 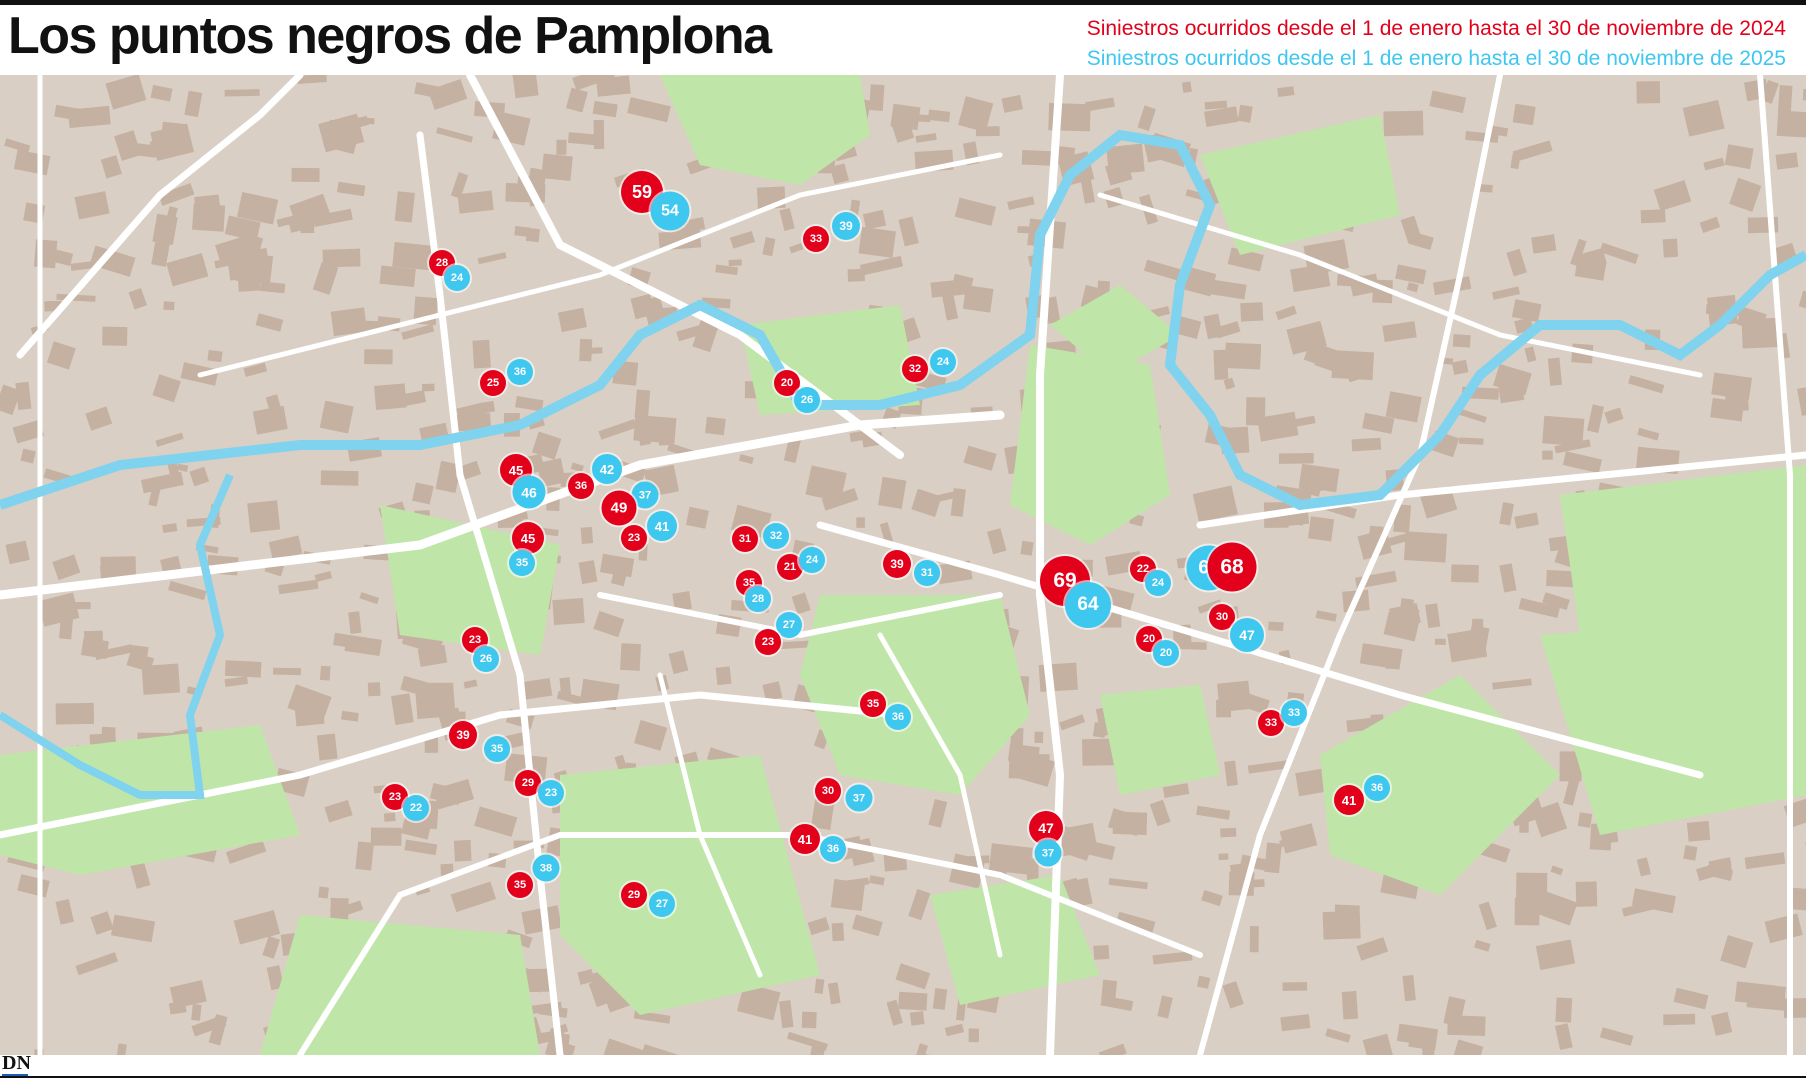 I want to click on marker-2024: 49, so click(x=619, y=508).